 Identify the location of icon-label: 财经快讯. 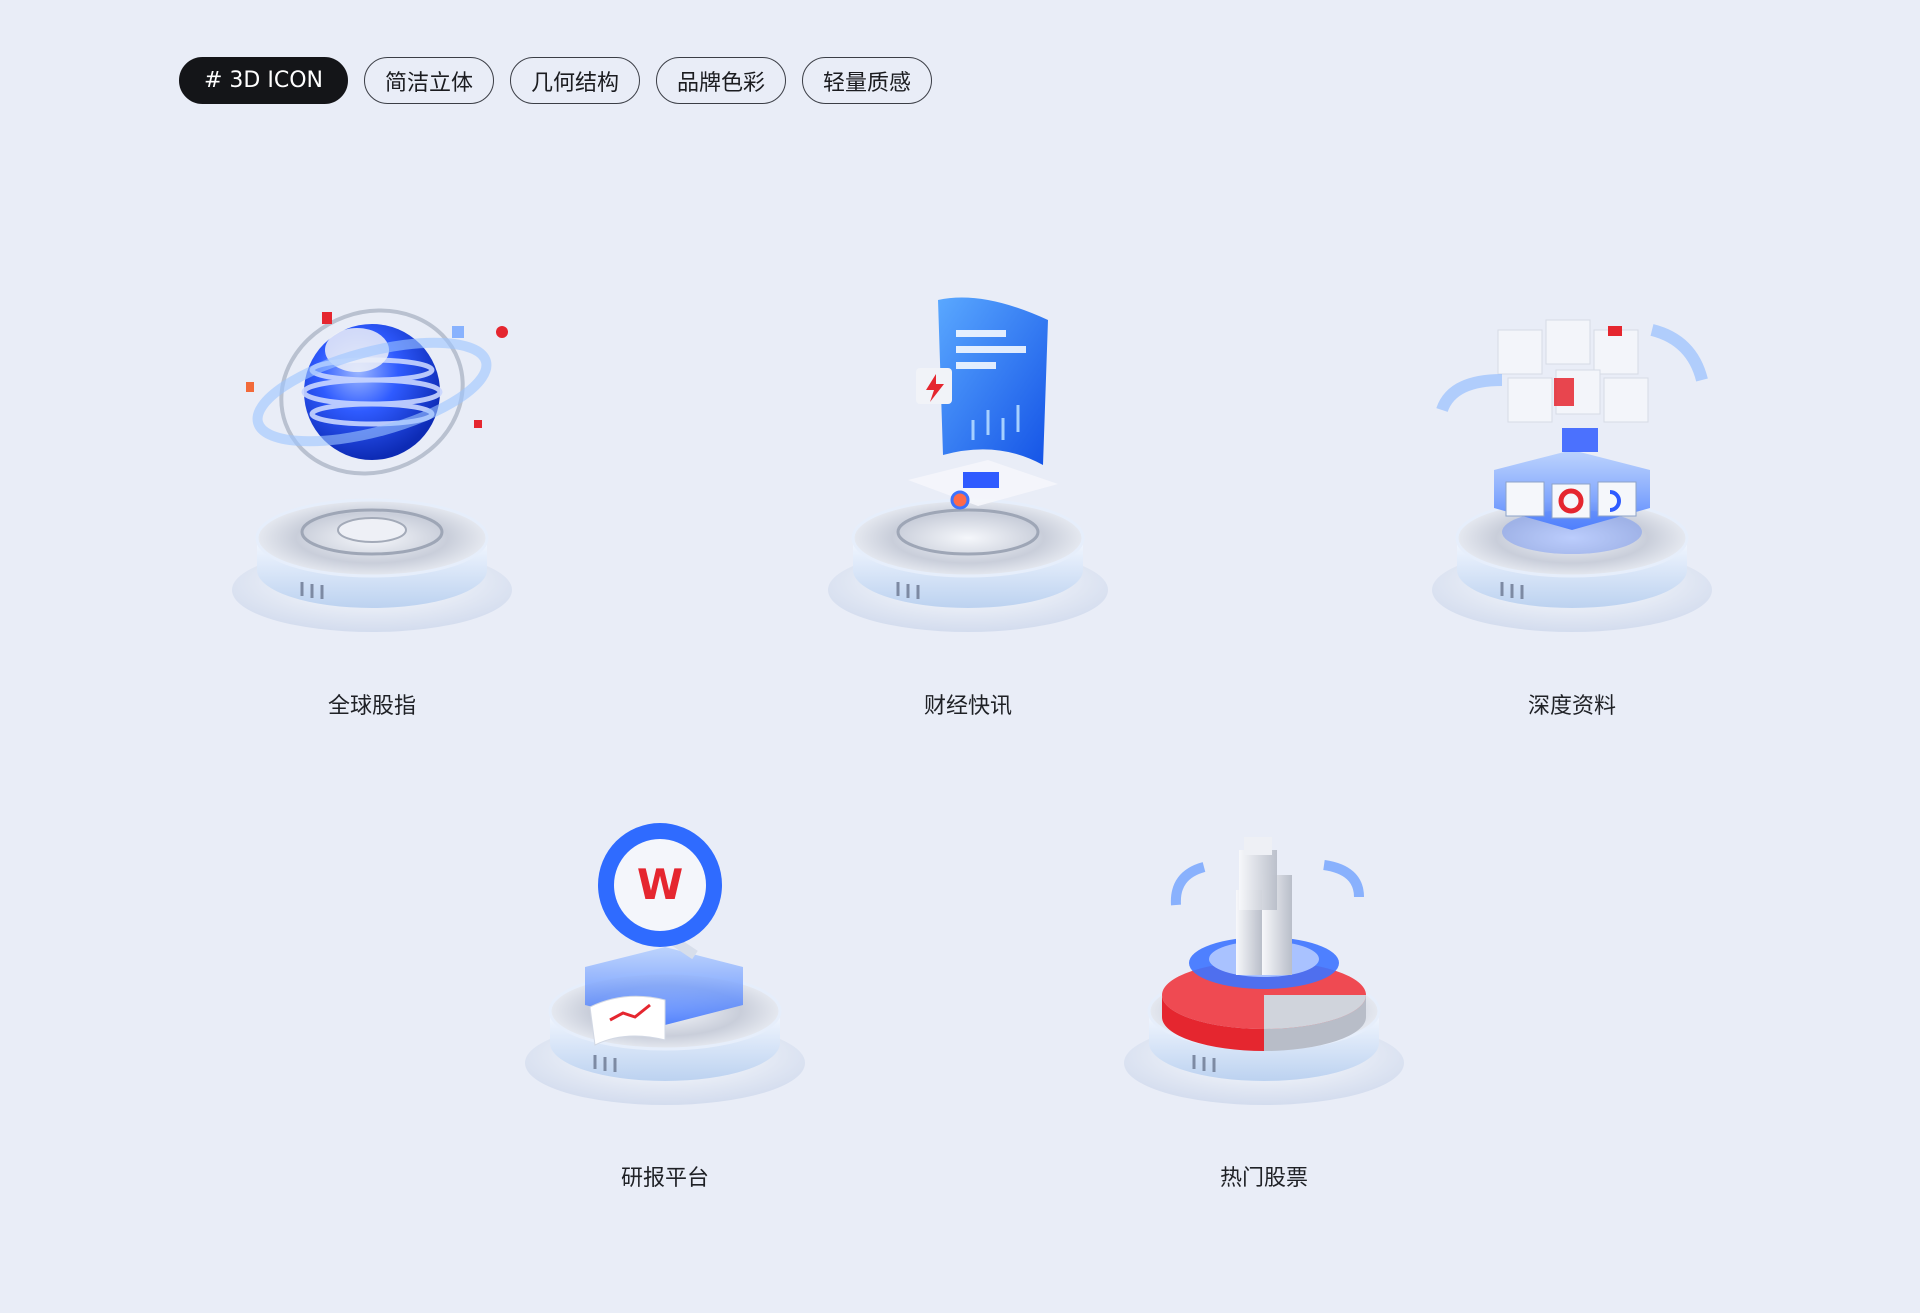
(967, 706).